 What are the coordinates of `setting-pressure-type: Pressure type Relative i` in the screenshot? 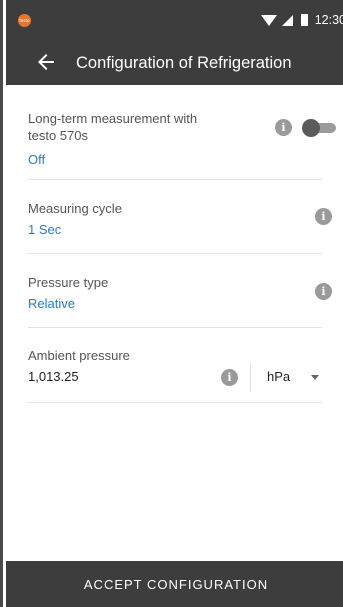 It's located at (180, 291).